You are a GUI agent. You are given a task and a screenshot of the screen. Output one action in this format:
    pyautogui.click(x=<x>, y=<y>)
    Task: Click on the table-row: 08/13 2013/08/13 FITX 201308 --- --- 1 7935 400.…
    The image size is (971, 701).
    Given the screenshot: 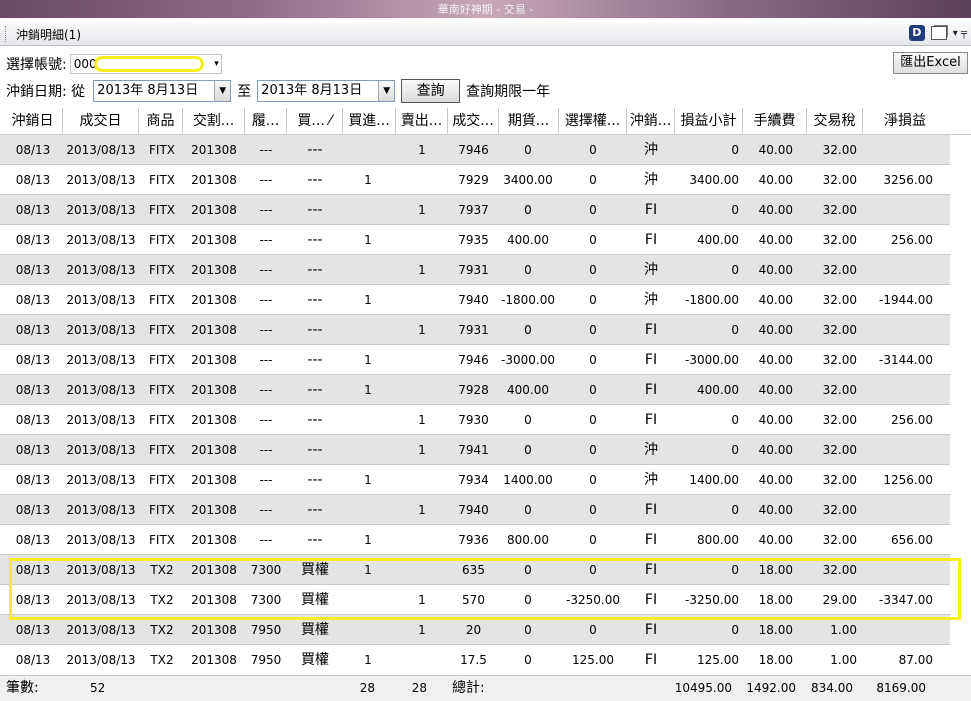 What is the action you would take?
    pyautogui.click(x=475, y=240)
    